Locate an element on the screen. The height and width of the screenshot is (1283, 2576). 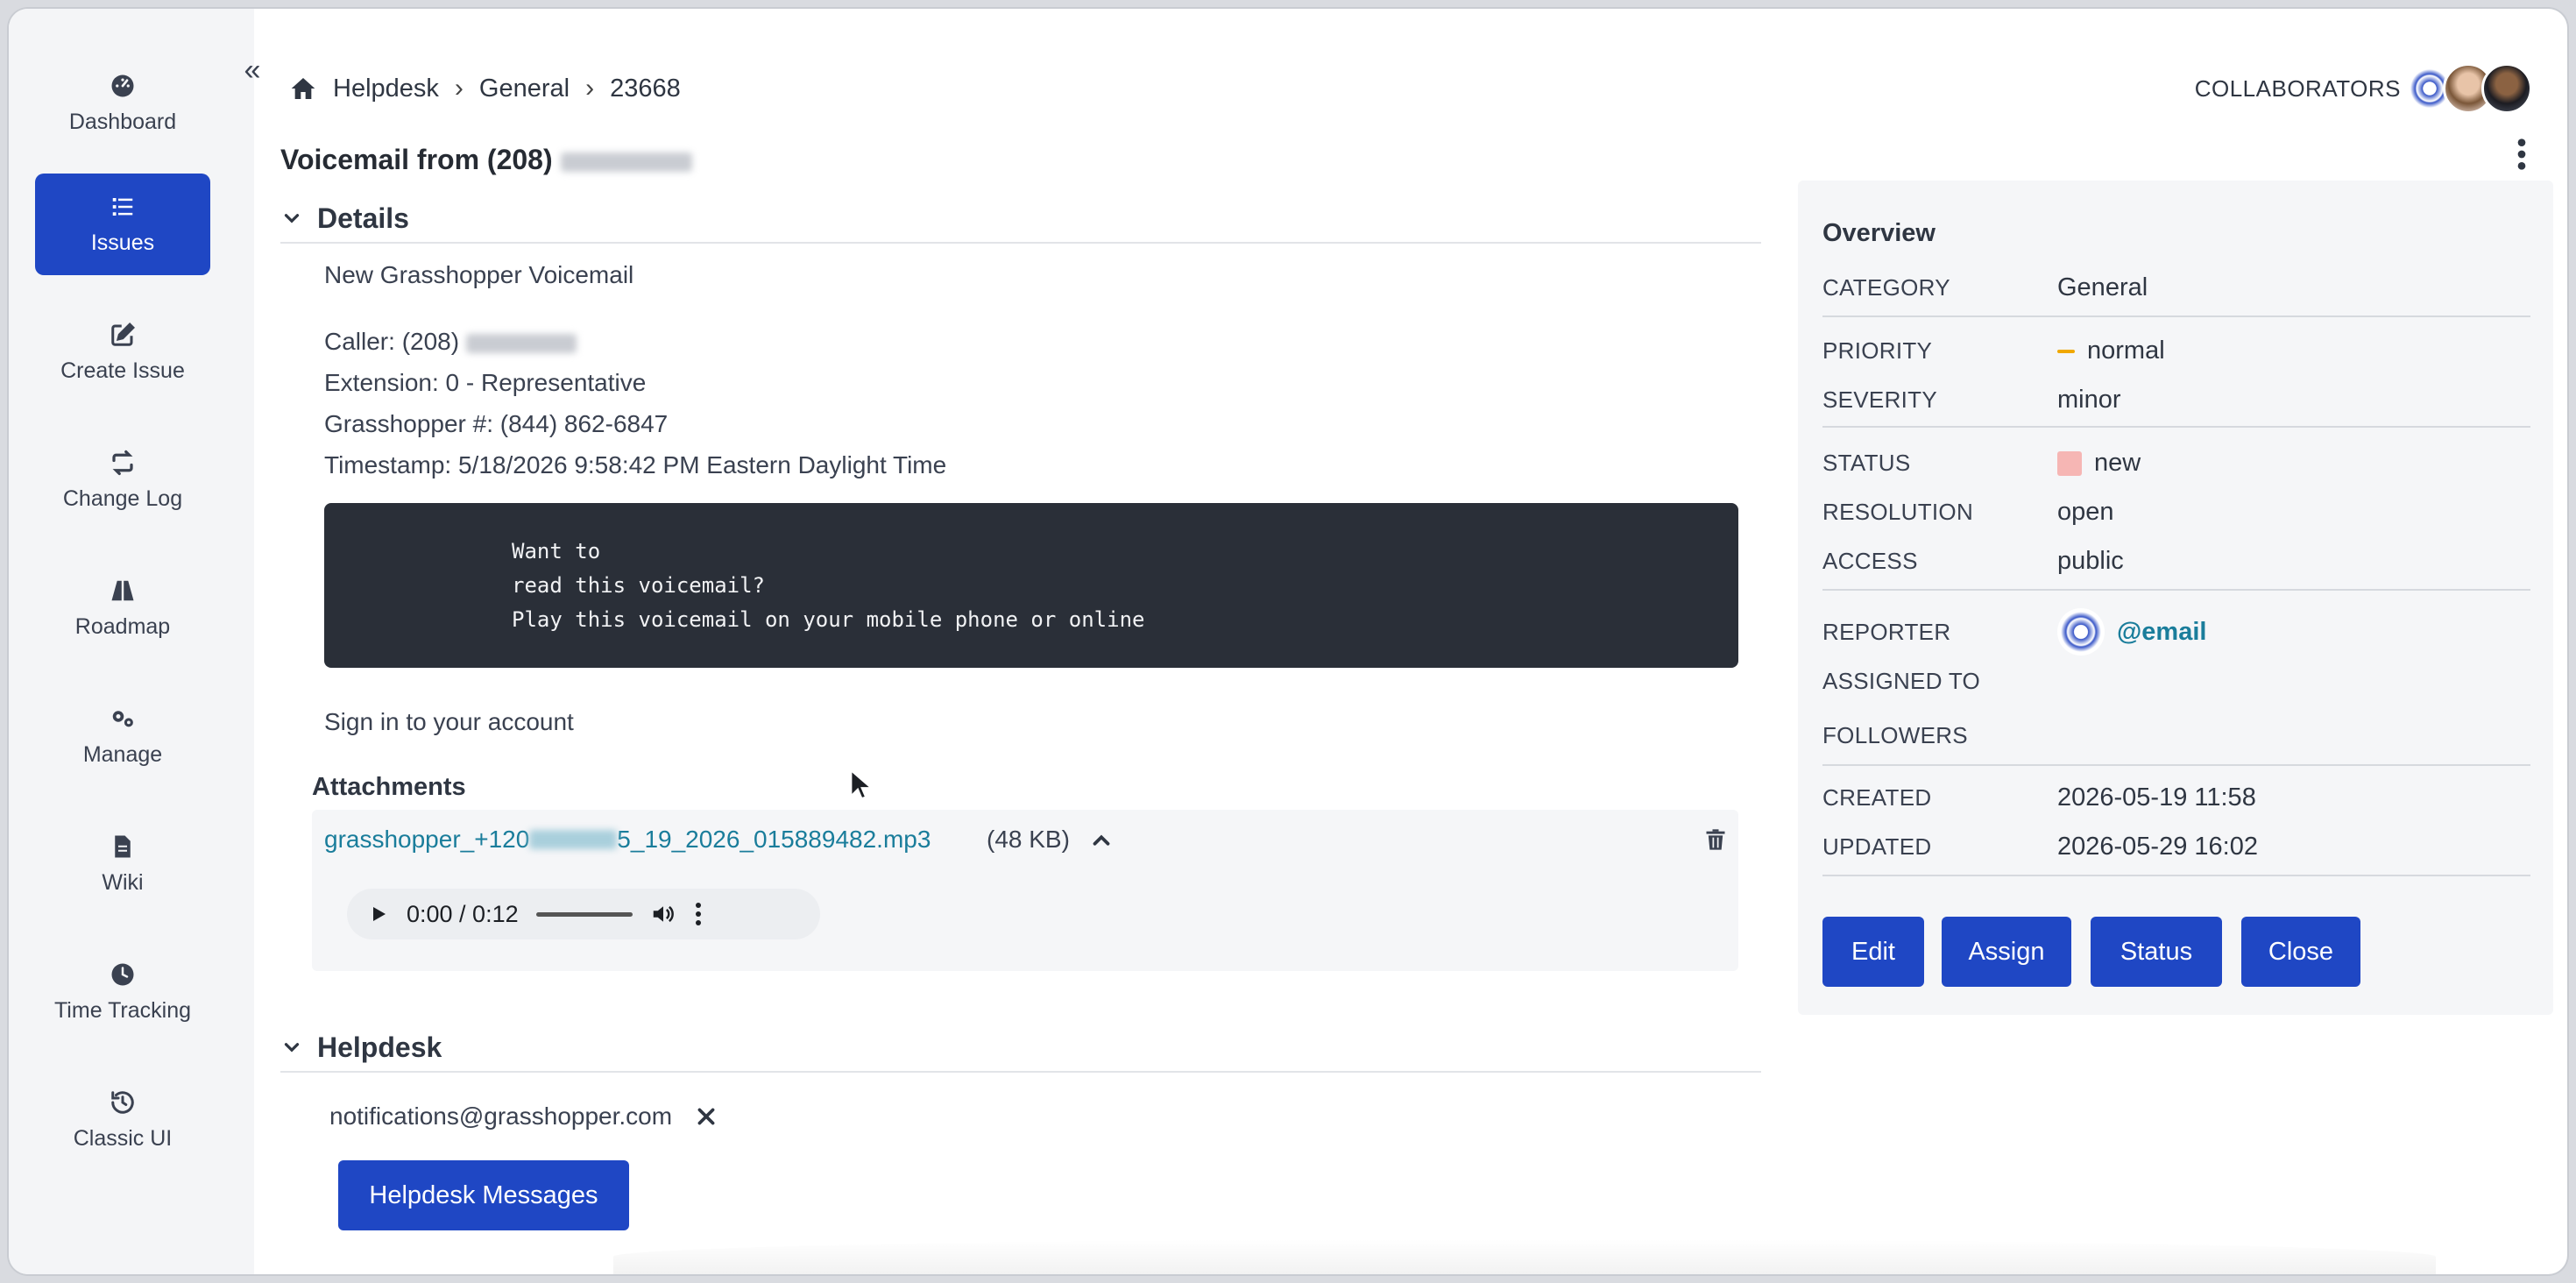
close-button: Close is located at coordinates (2300, 952).